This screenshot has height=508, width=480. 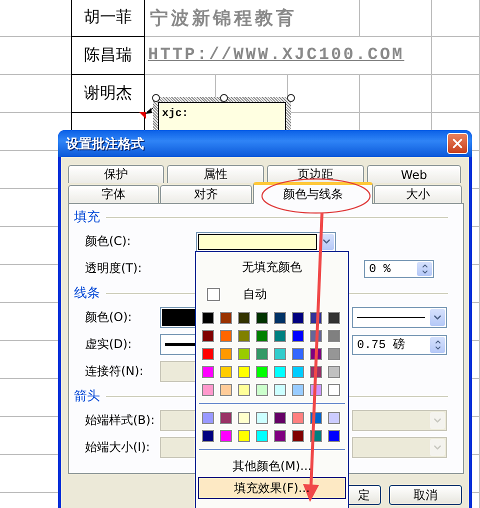 I want to click on spin-field: 0.75 磅, so click(x=399, y=344).